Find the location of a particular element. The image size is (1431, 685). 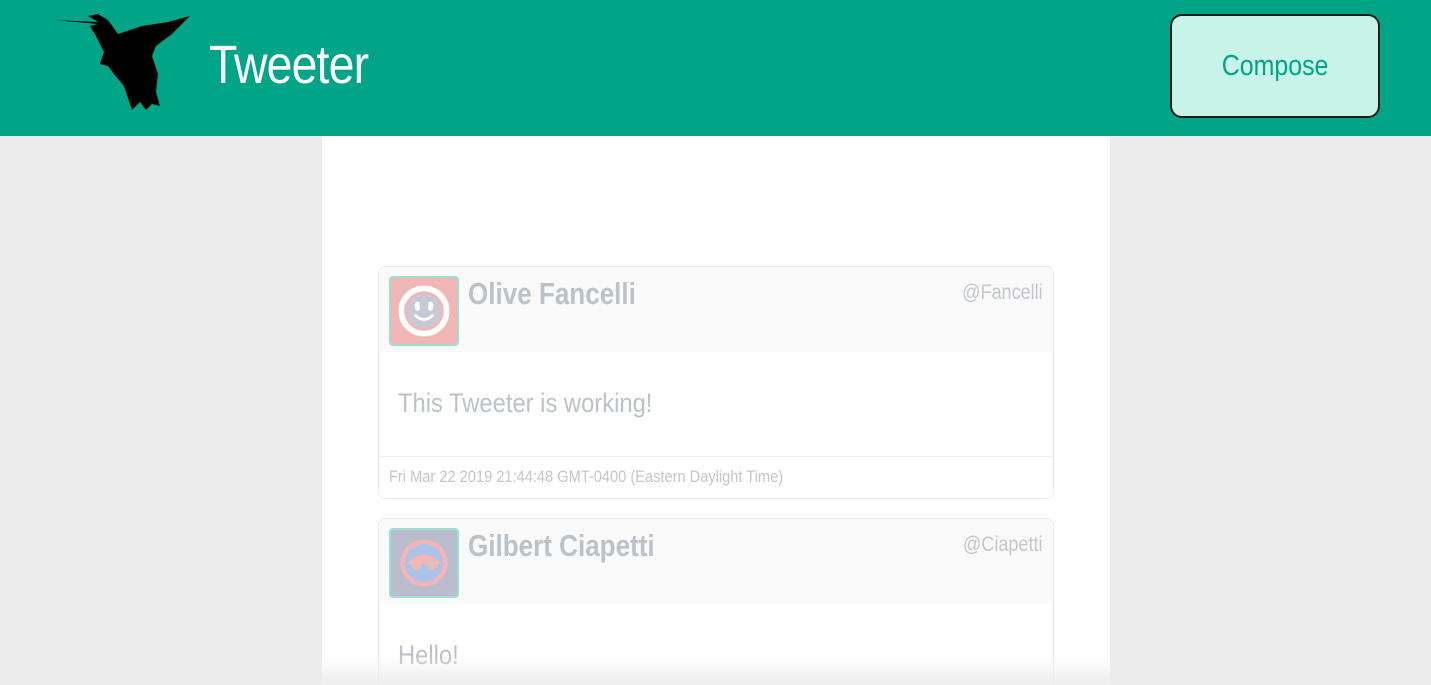

tweet-author-name: Olive Fancelli is located at coordinates (552, 293).